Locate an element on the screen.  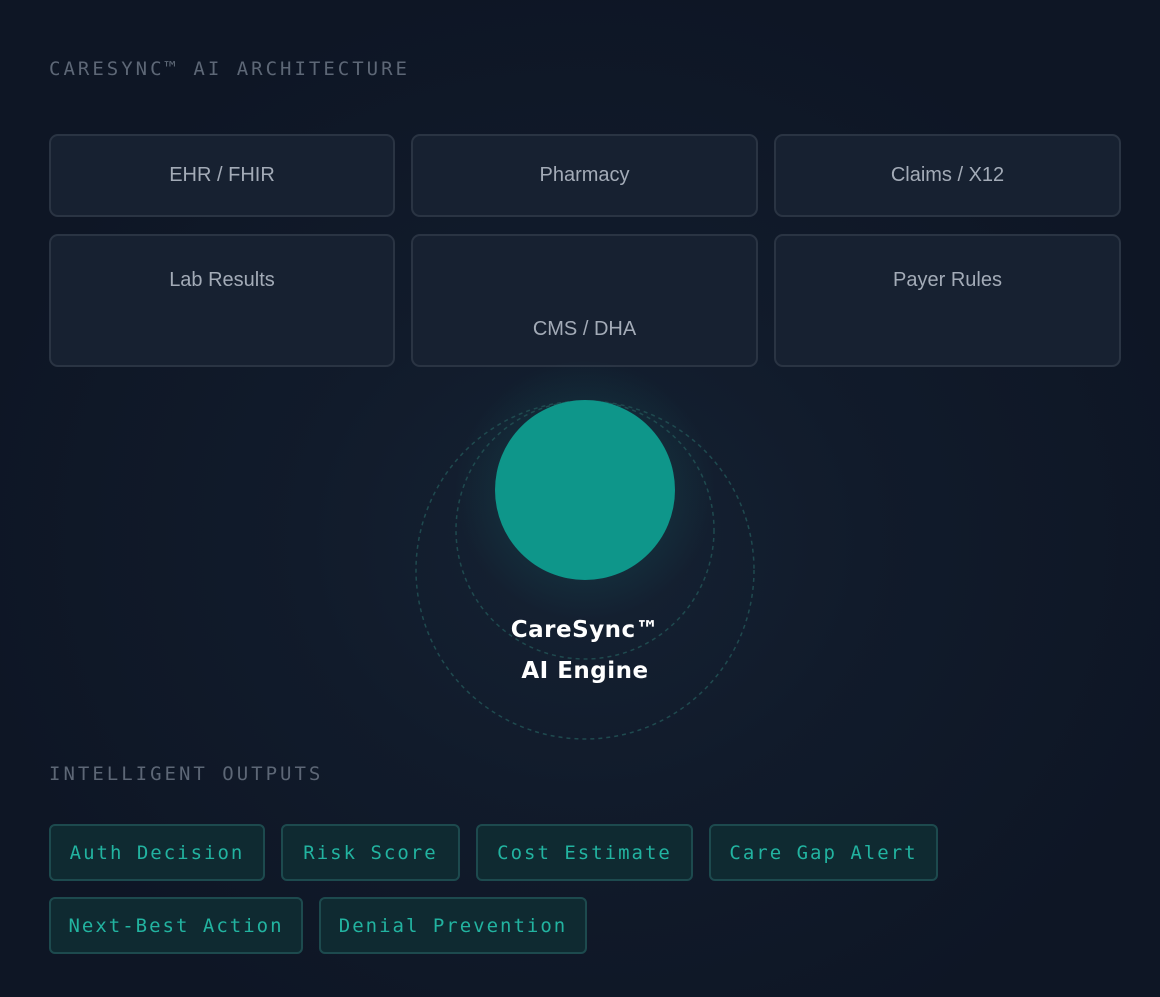
output-label: Denial Prevention is located at coordinates (453, 925).